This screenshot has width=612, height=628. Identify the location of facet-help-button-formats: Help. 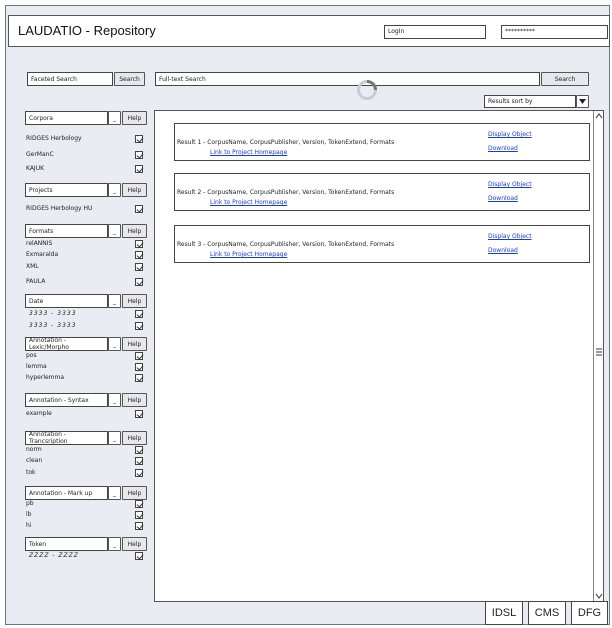
(134, 231).